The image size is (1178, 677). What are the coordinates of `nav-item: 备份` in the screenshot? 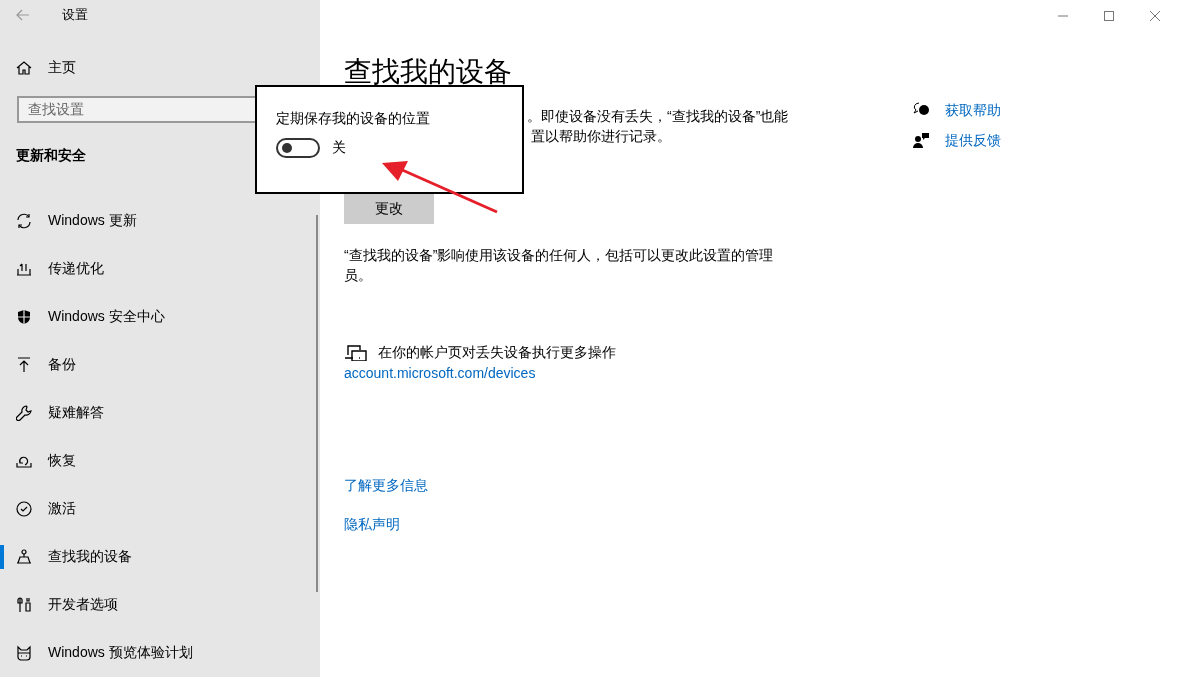 It's located at (160, 365).